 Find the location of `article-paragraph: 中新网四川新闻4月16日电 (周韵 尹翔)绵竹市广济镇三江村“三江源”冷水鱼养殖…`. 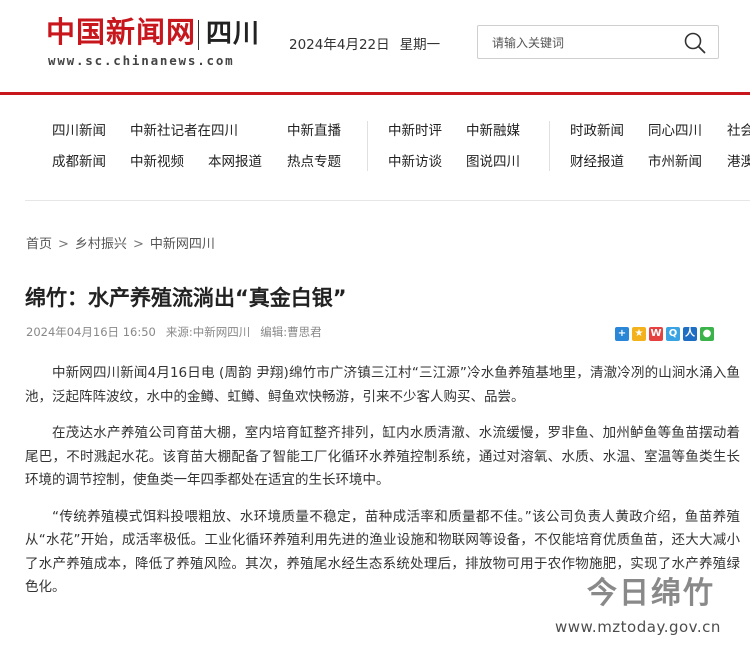

article-paragraph: 中新网四川新闻4月16日电 (周韵 尹翔)绵竹市广济镇三江村“三江源”冷水鱼养殖… is located at coordinates (382, 385).